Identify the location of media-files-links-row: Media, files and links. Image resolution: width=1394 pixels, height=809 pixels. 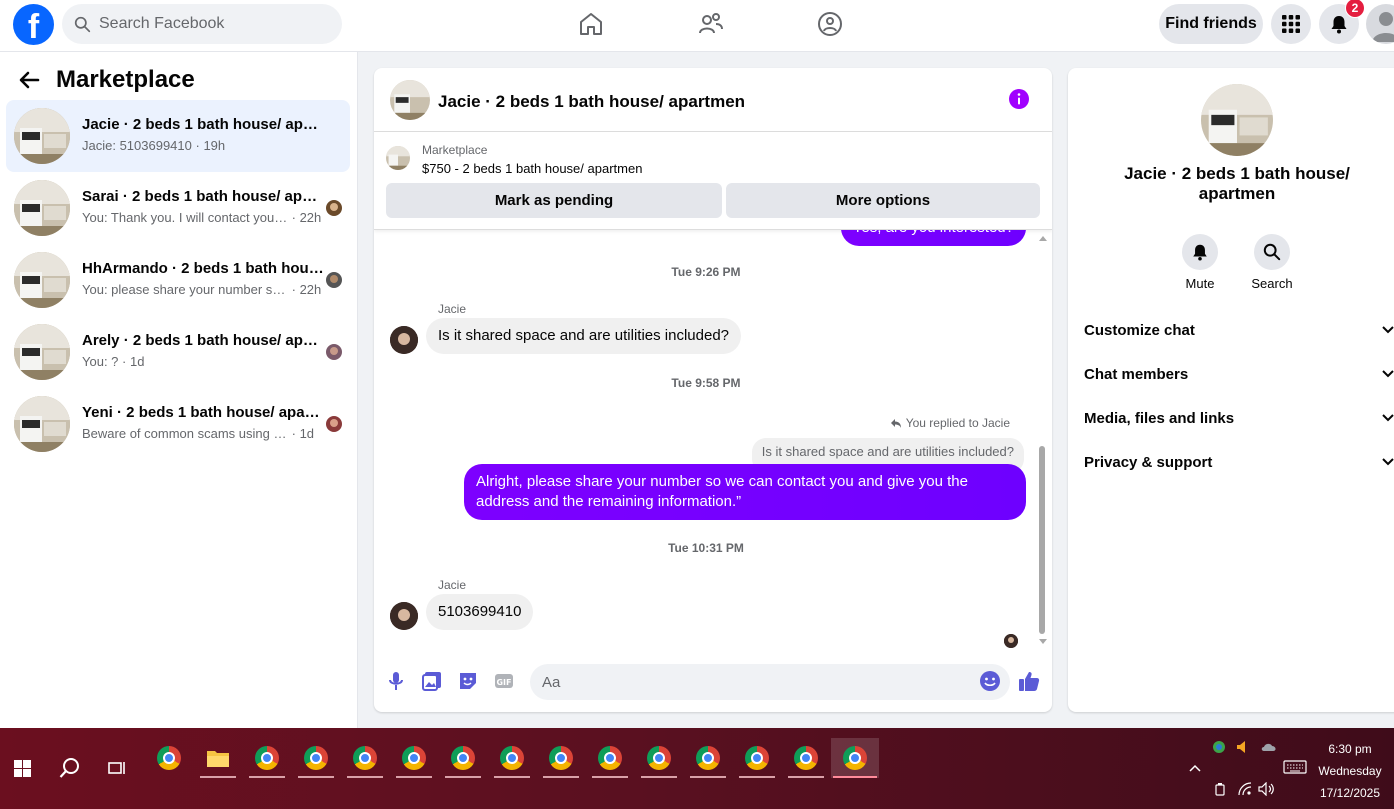
(1239, 418).